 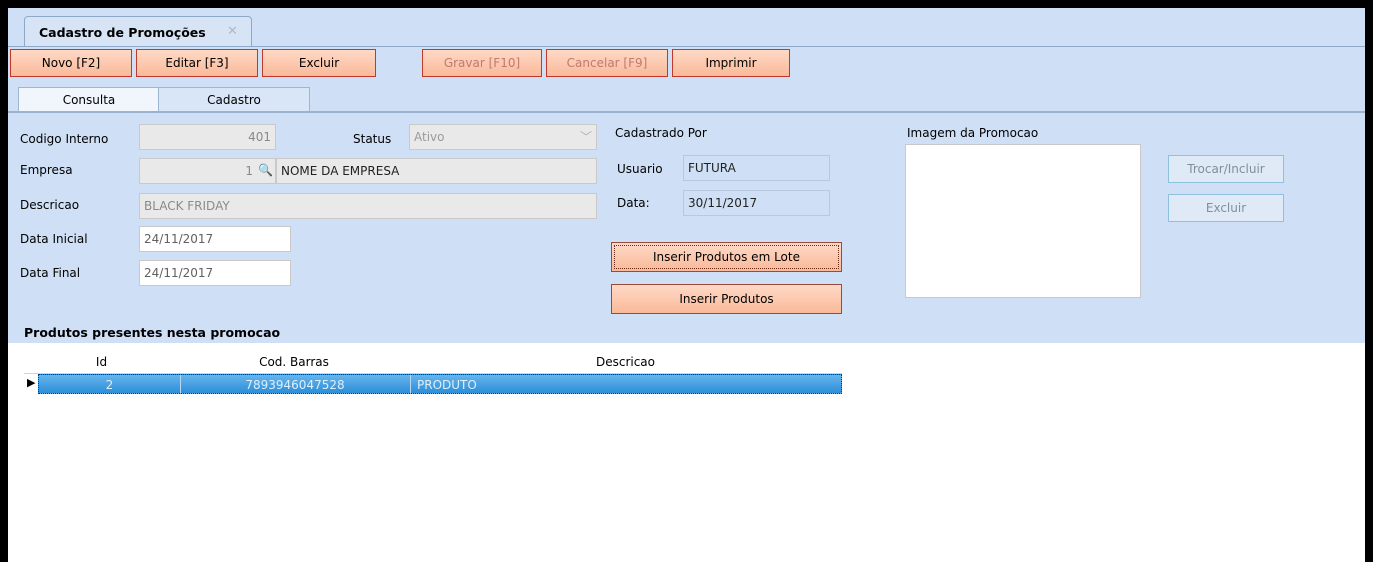 I want to click on table-row: ▶ 2 7893946047528 PRODUTO, so click(x=433, y=384).